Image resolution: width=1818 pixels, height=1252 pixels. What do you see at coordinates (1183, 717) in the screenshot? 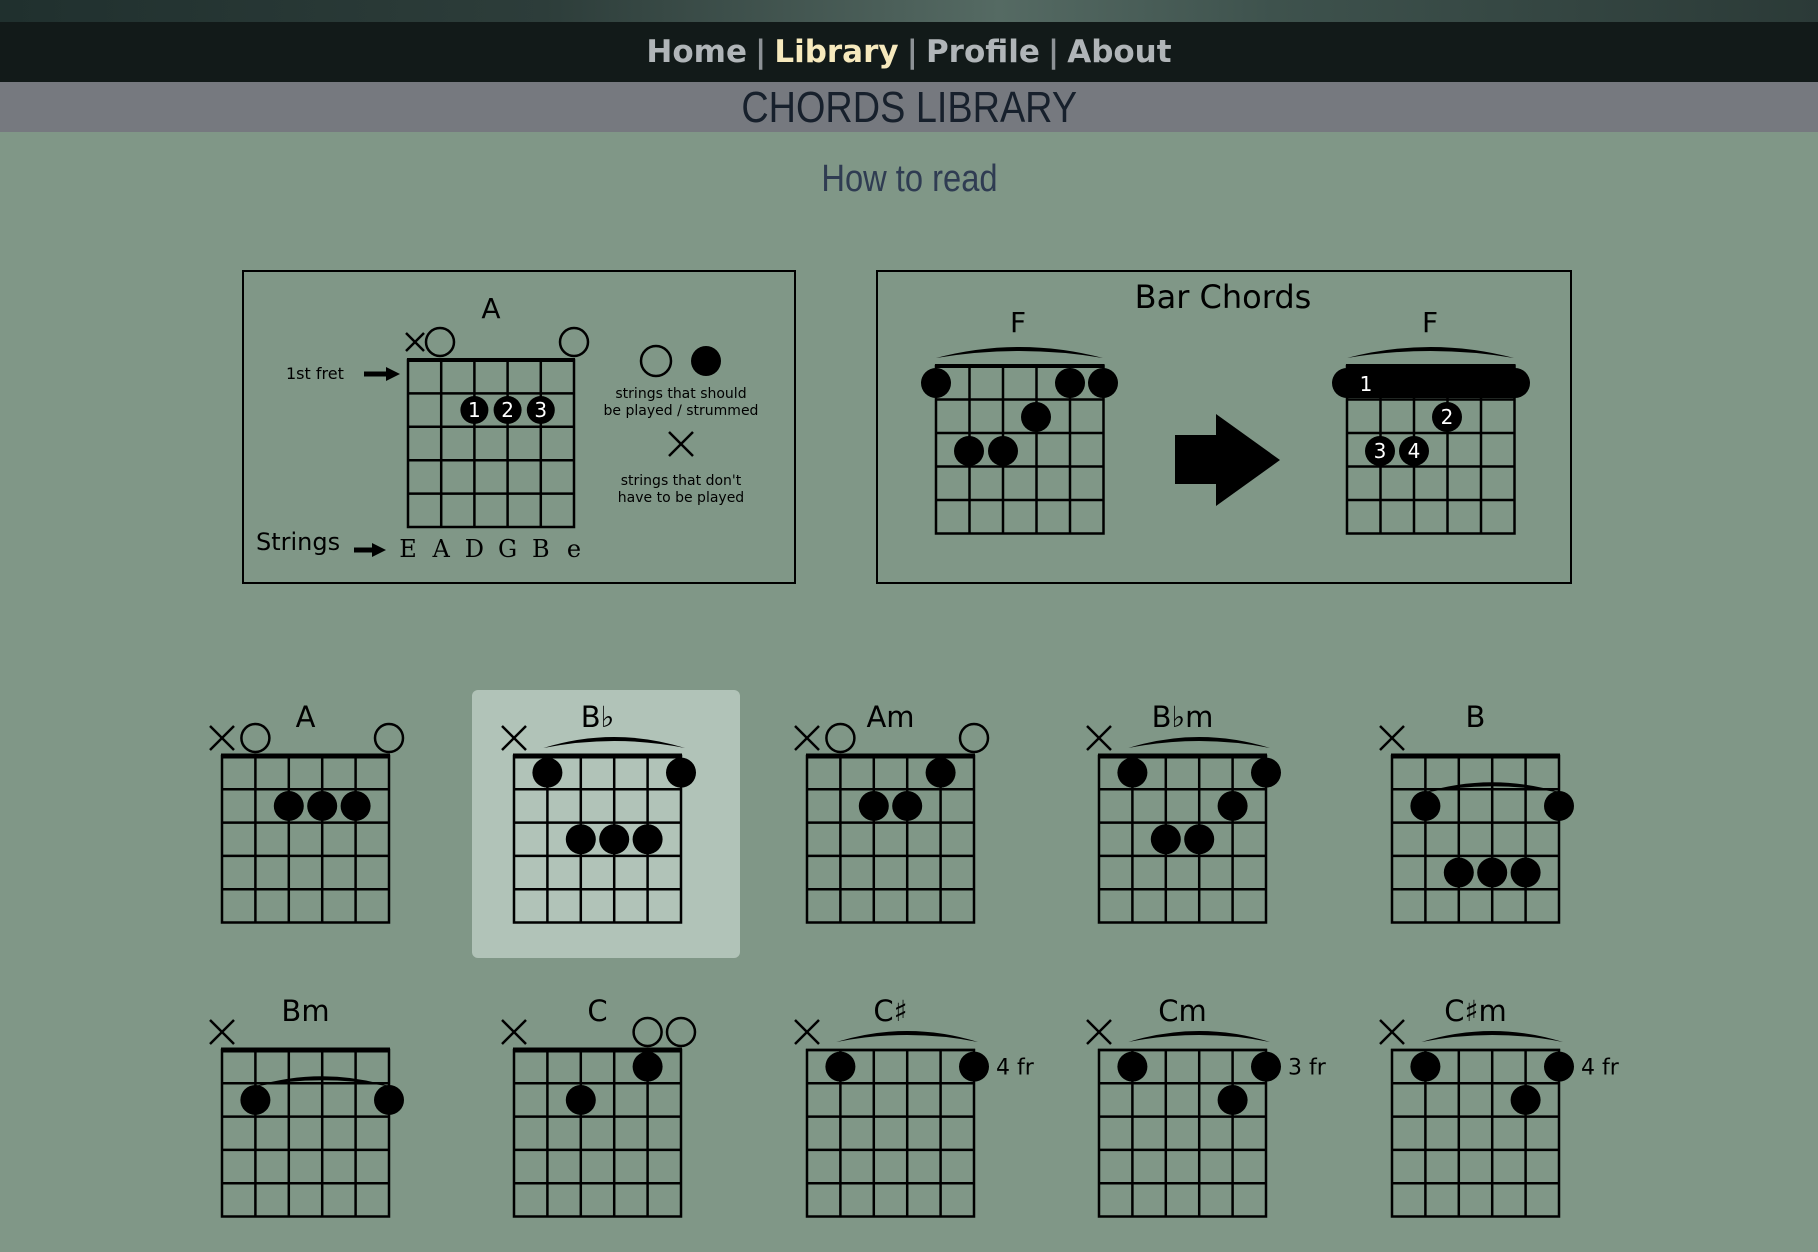
I see `chord-name: B♭m` at bounding box center [1183, 717].